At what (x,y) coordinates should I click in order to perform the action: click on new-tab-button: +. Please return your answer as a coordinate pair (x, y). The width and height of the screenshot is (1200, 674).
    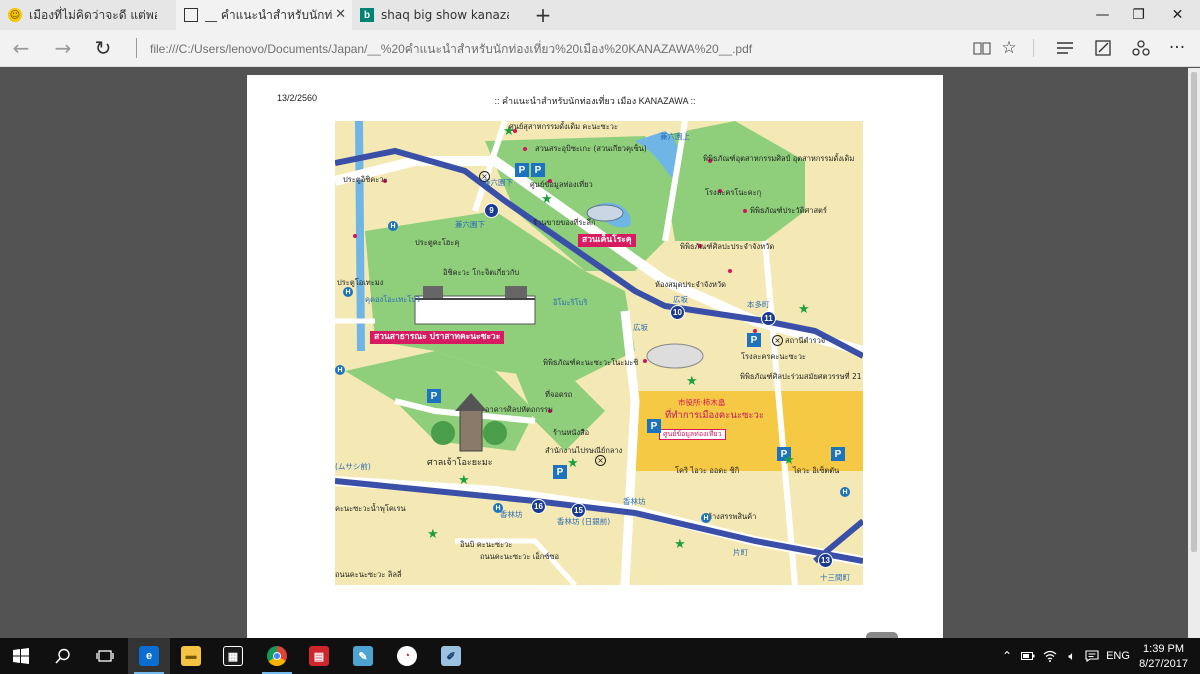
    Looking at the image, I should click on (543, 15).